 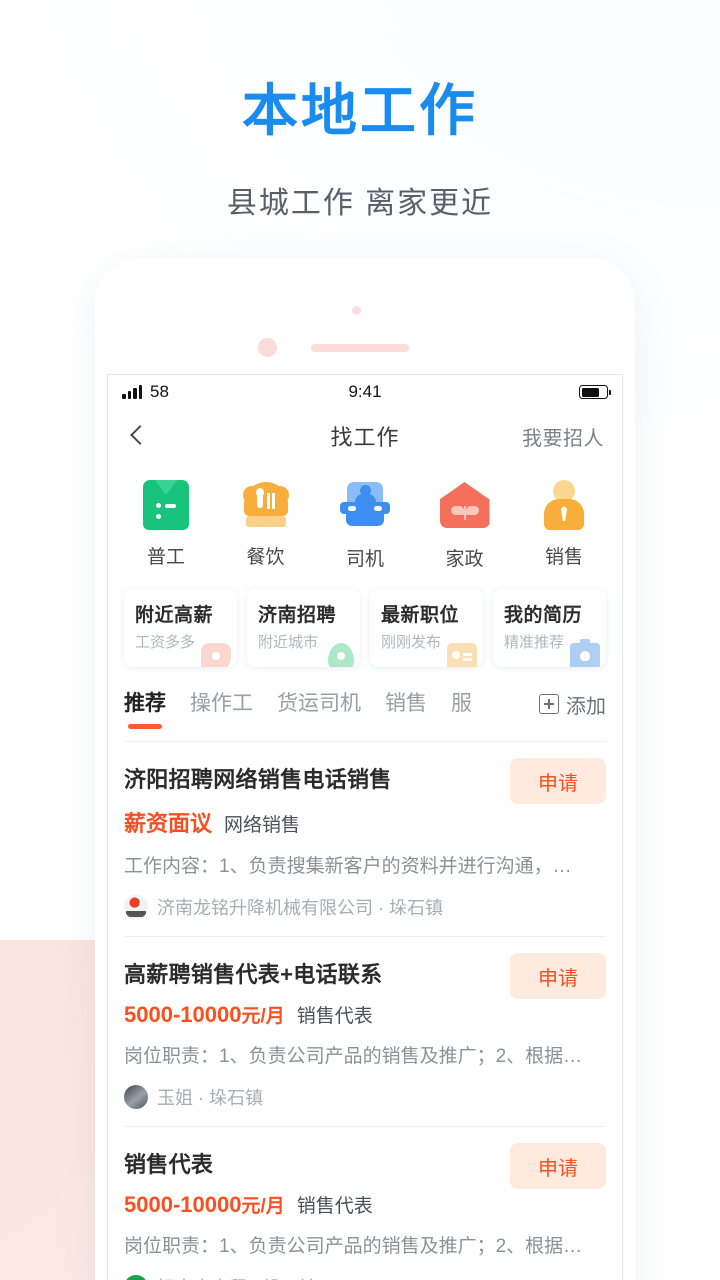 What do you see at coordinates (221, 701) in the screenshot?
I see `tab-operator: 操作工` at bounding box center [221, 701].